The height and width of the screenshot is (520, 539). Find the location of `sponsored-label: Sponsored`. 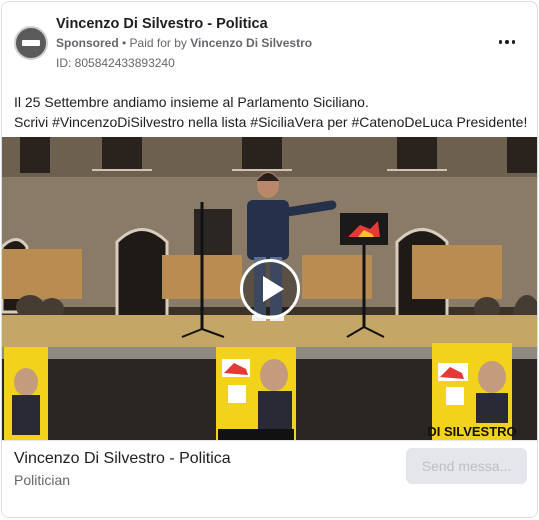

sponsored-label: Sponsored is located at coordinates (87, 43).